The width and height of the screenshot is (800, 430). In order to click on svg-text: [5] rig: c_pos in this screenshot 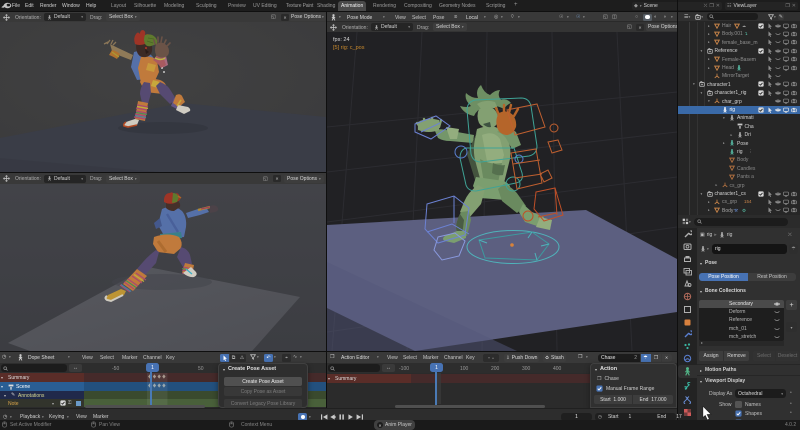, I will do `click(349, 48)`.